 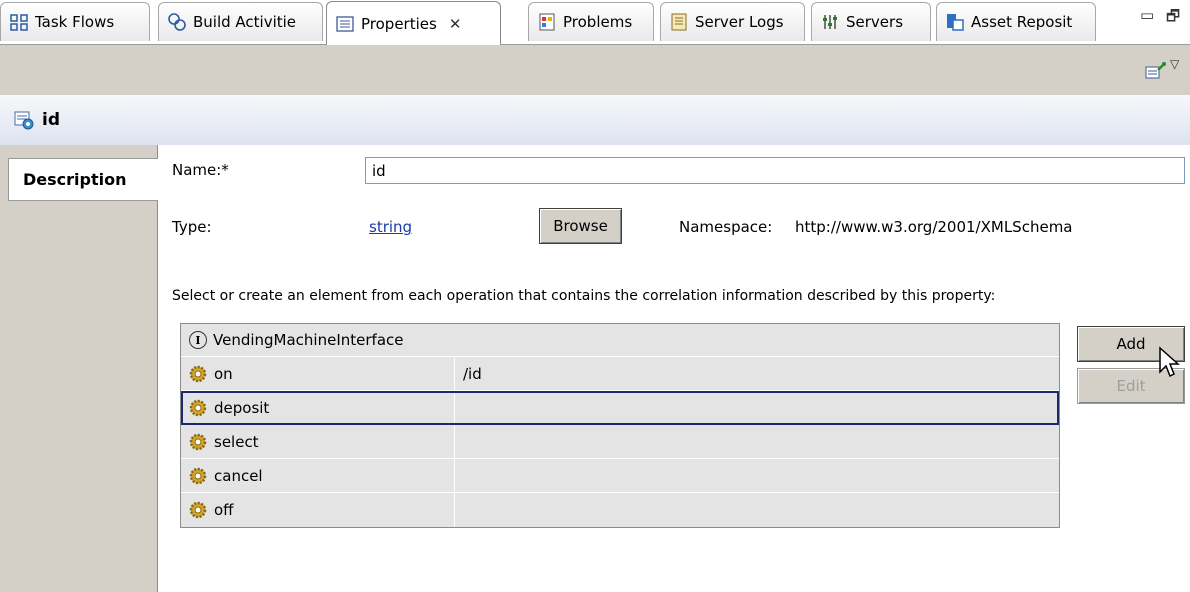 I want to click on operation-name: select, so click(x=236, y=441).